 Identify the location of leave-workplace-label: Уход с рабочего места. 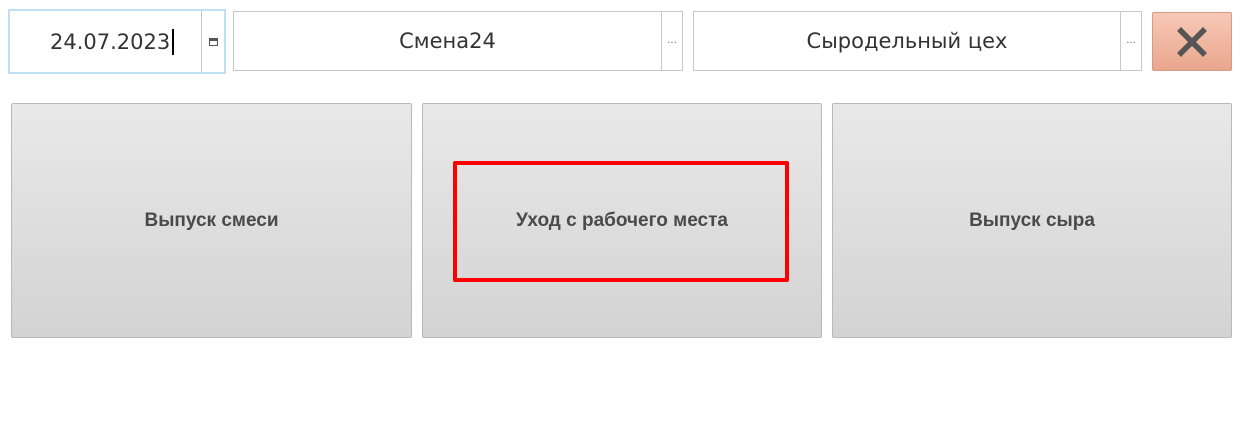
(622, 220).